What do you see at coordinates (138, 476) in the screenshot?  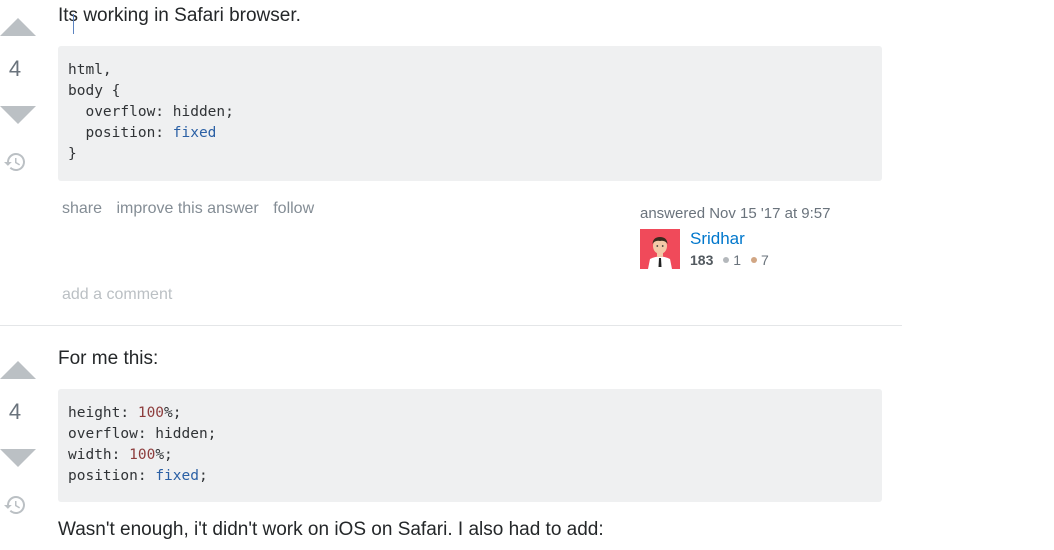 I see `code-line: position: fixed;` at bounding box center [138, 476].